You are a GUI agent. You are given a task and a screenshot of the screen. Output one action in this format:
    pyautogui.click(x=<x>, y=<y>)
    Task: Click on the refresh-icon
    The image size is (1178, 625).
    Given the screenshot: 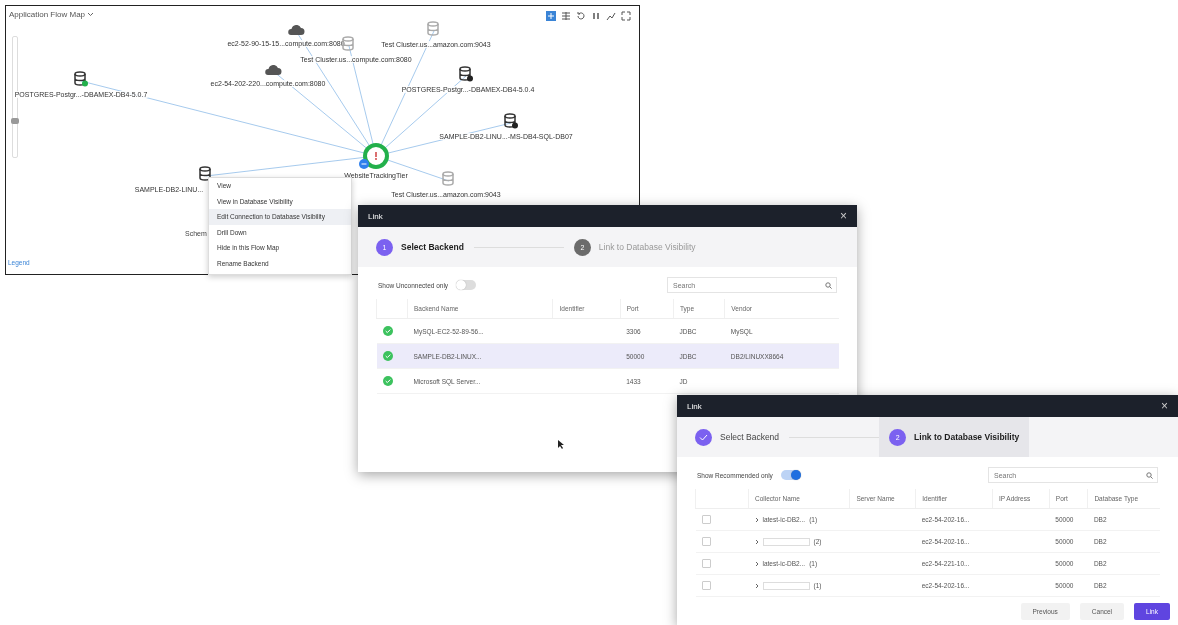 What is the action you would take?
    pyautogui.click(x=581, y=16)
    